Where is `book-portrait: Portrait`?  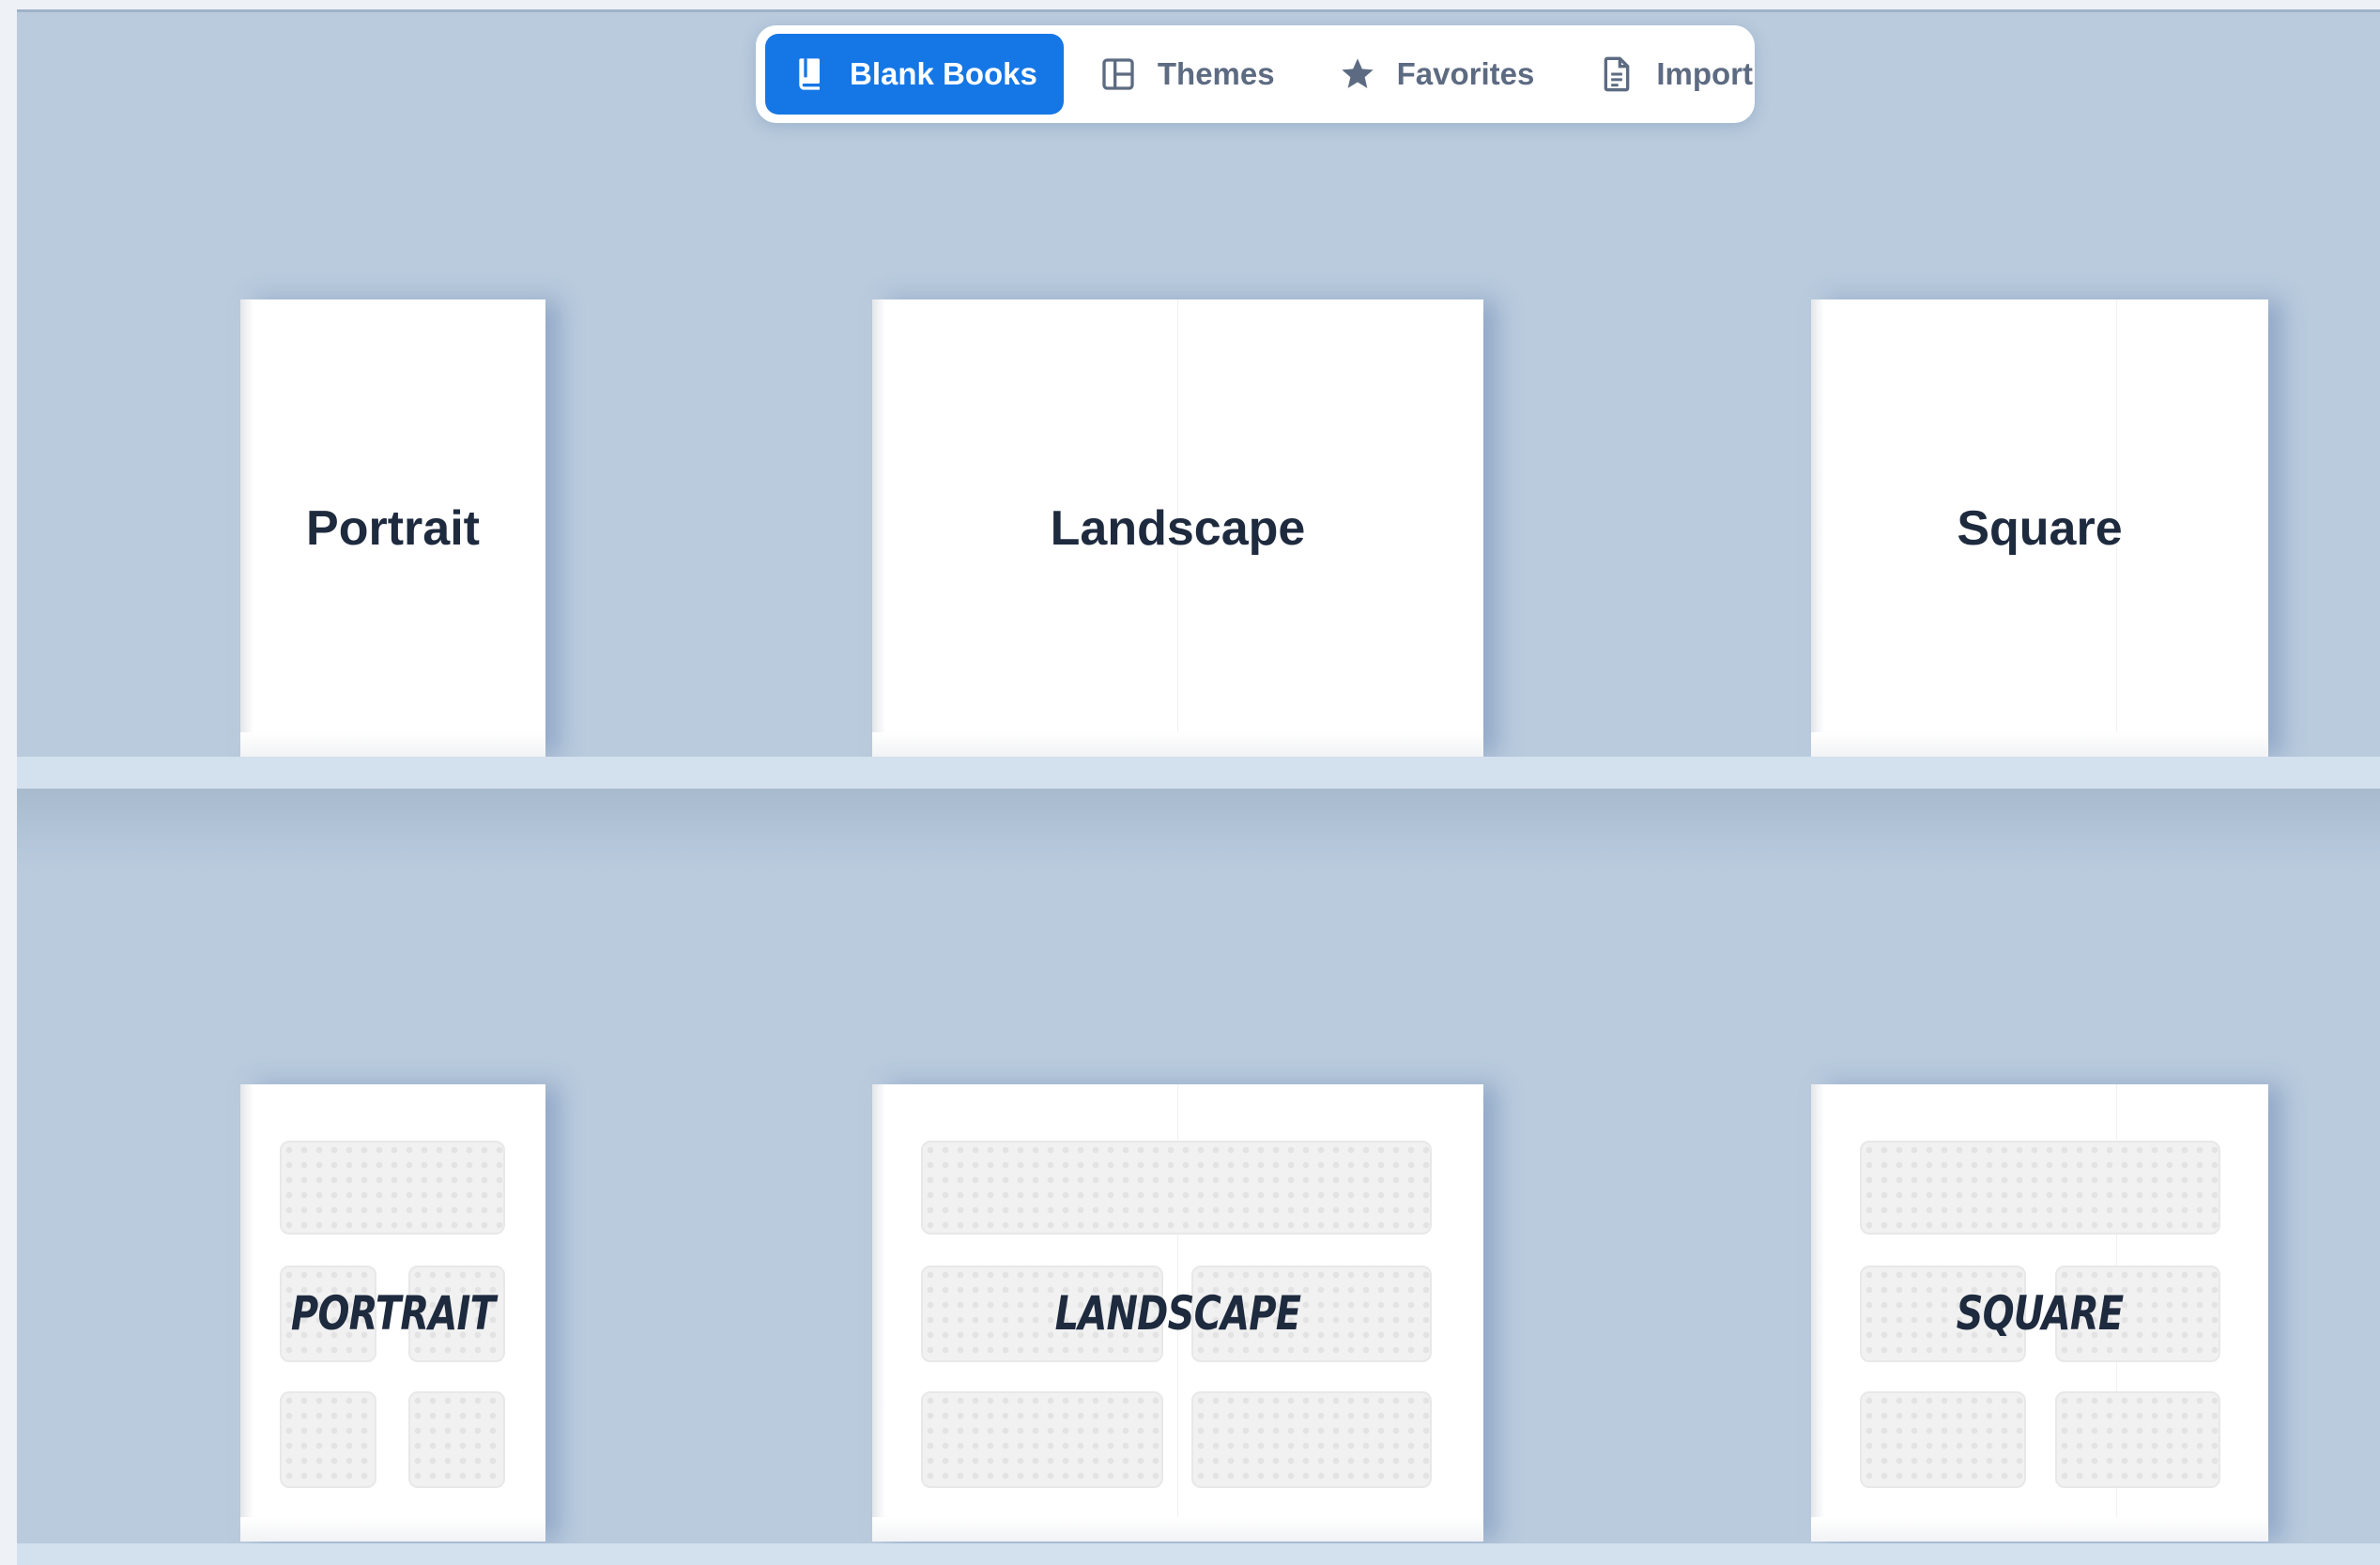 book-portrait: Portrait is located at coordinates (392, 528).